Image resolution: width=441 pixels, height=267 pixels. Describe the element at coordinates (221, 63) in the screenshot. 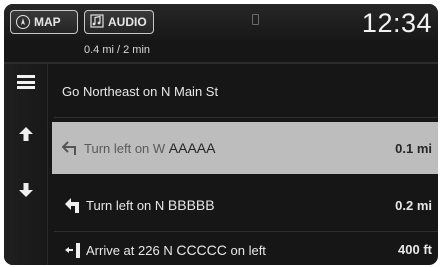

I see `header-divider` at that location.